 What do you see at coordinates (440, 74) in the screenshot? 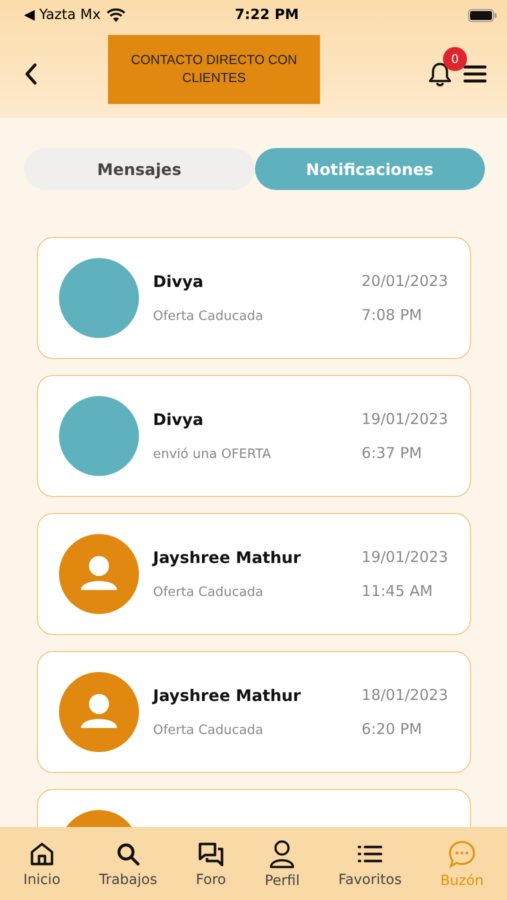
I see `bell-icon` at bounding box center [440, 74].